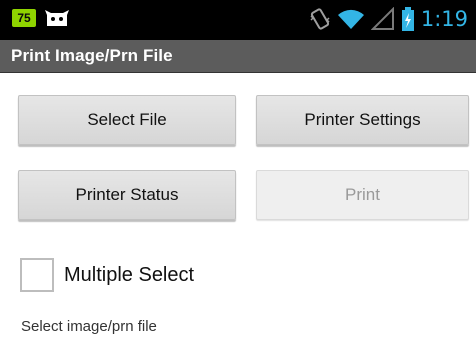 Image resolution: width=476 pixels, height=338 pixels. I want to click on multiple-select-label: Multiple Select, so click(129, 275).